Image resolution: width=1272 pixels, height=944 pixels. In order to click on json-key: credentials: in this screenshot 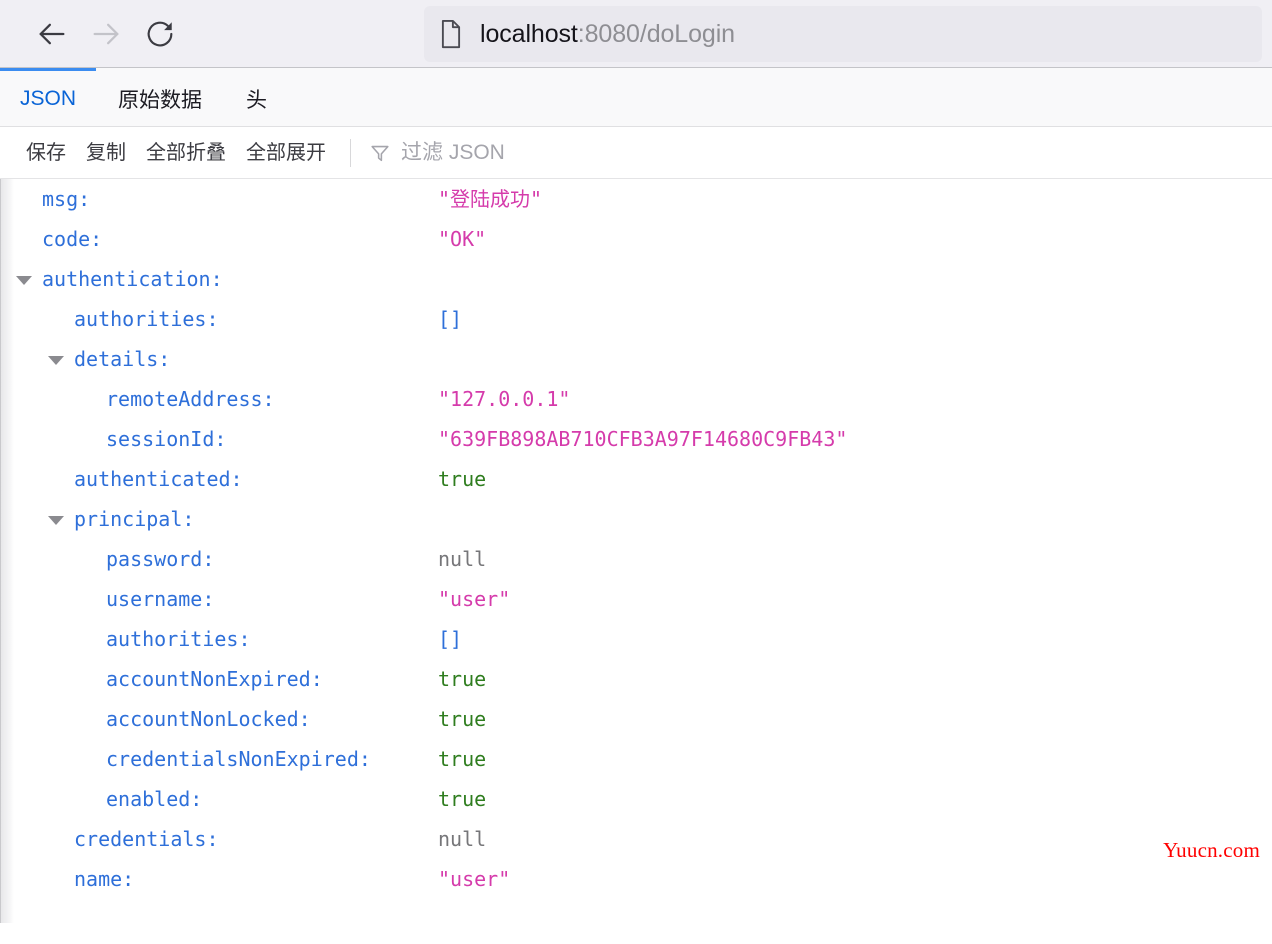, I will do `click(146, 839)`.